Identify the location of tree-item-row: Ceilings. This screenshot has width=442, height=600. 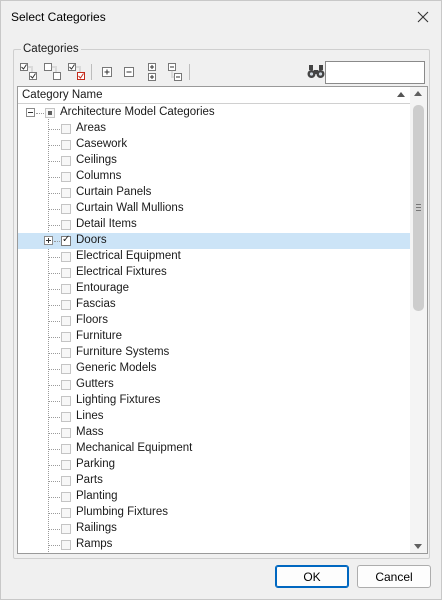
(214, 161).